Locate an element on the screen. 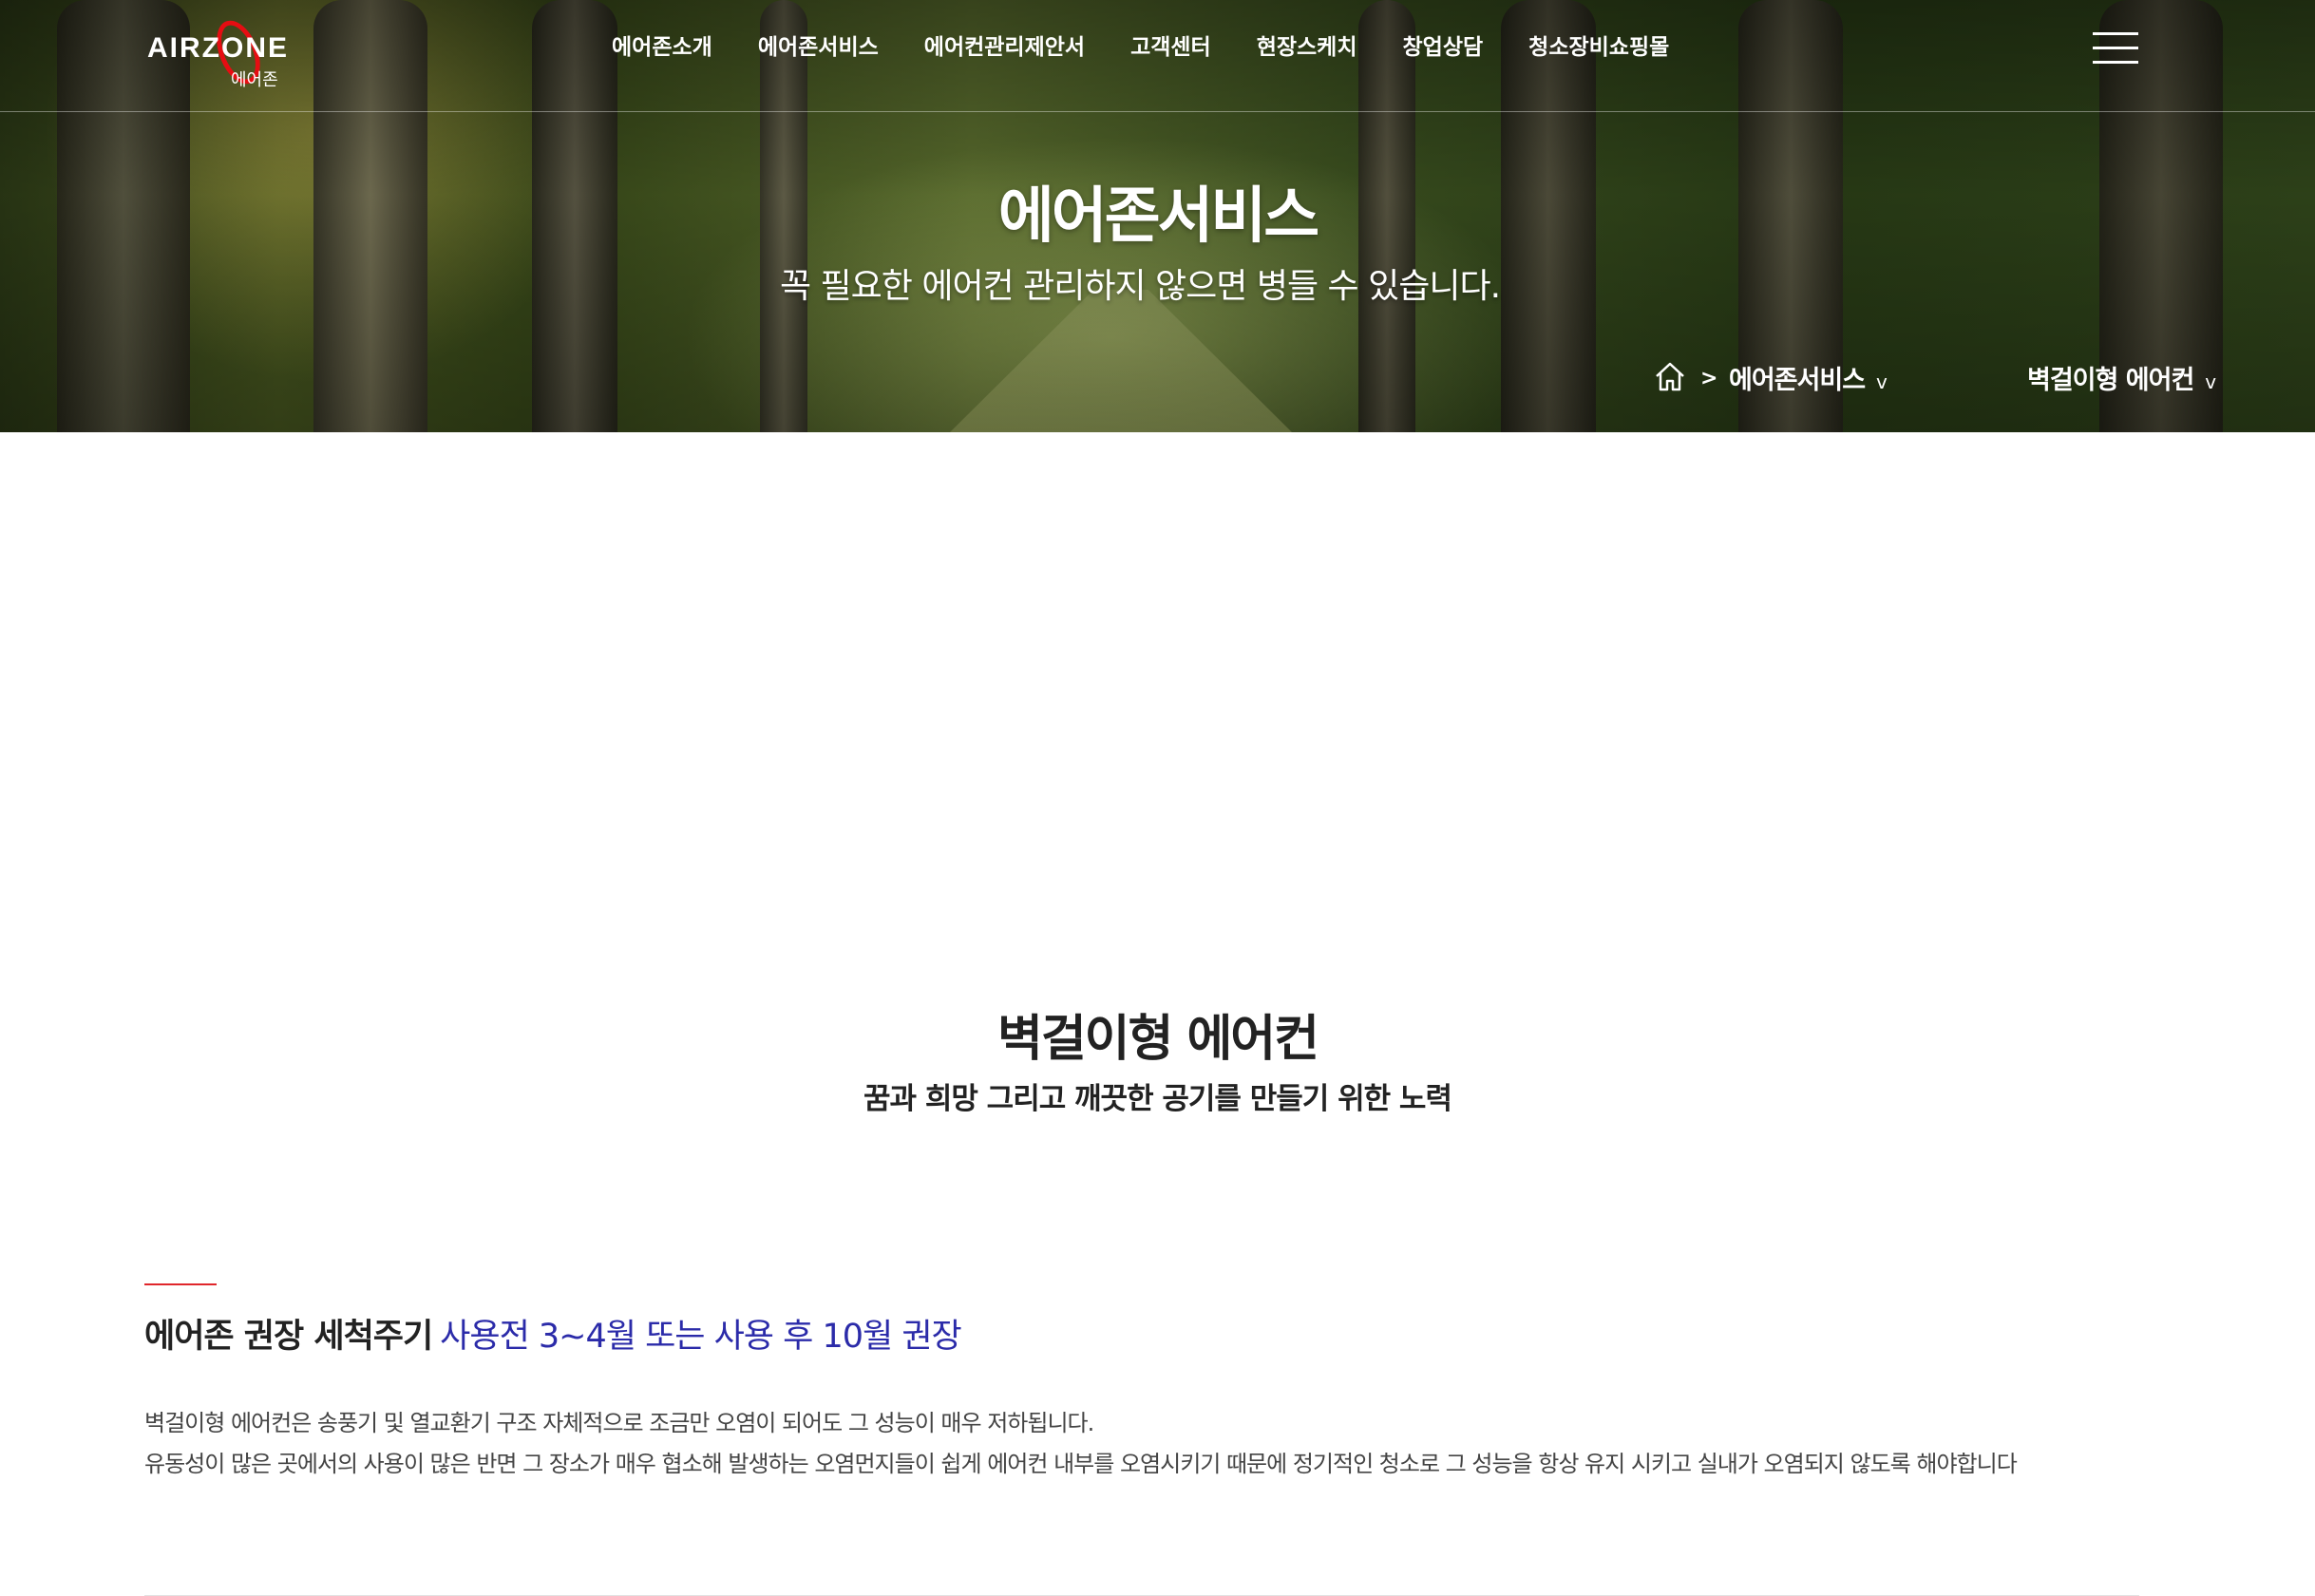 The height and width of the screenshot is (1596, 2315). breadcrumb-category-dropdown: 에어존서비스 v is located at coordinates (1809, 377).